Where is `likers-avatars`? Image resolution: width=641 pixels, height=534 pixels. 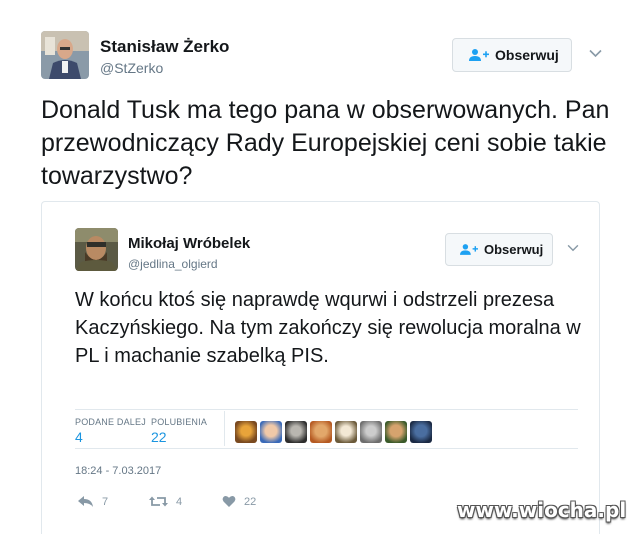 likers-avatars is located at coordinates (333, 432).